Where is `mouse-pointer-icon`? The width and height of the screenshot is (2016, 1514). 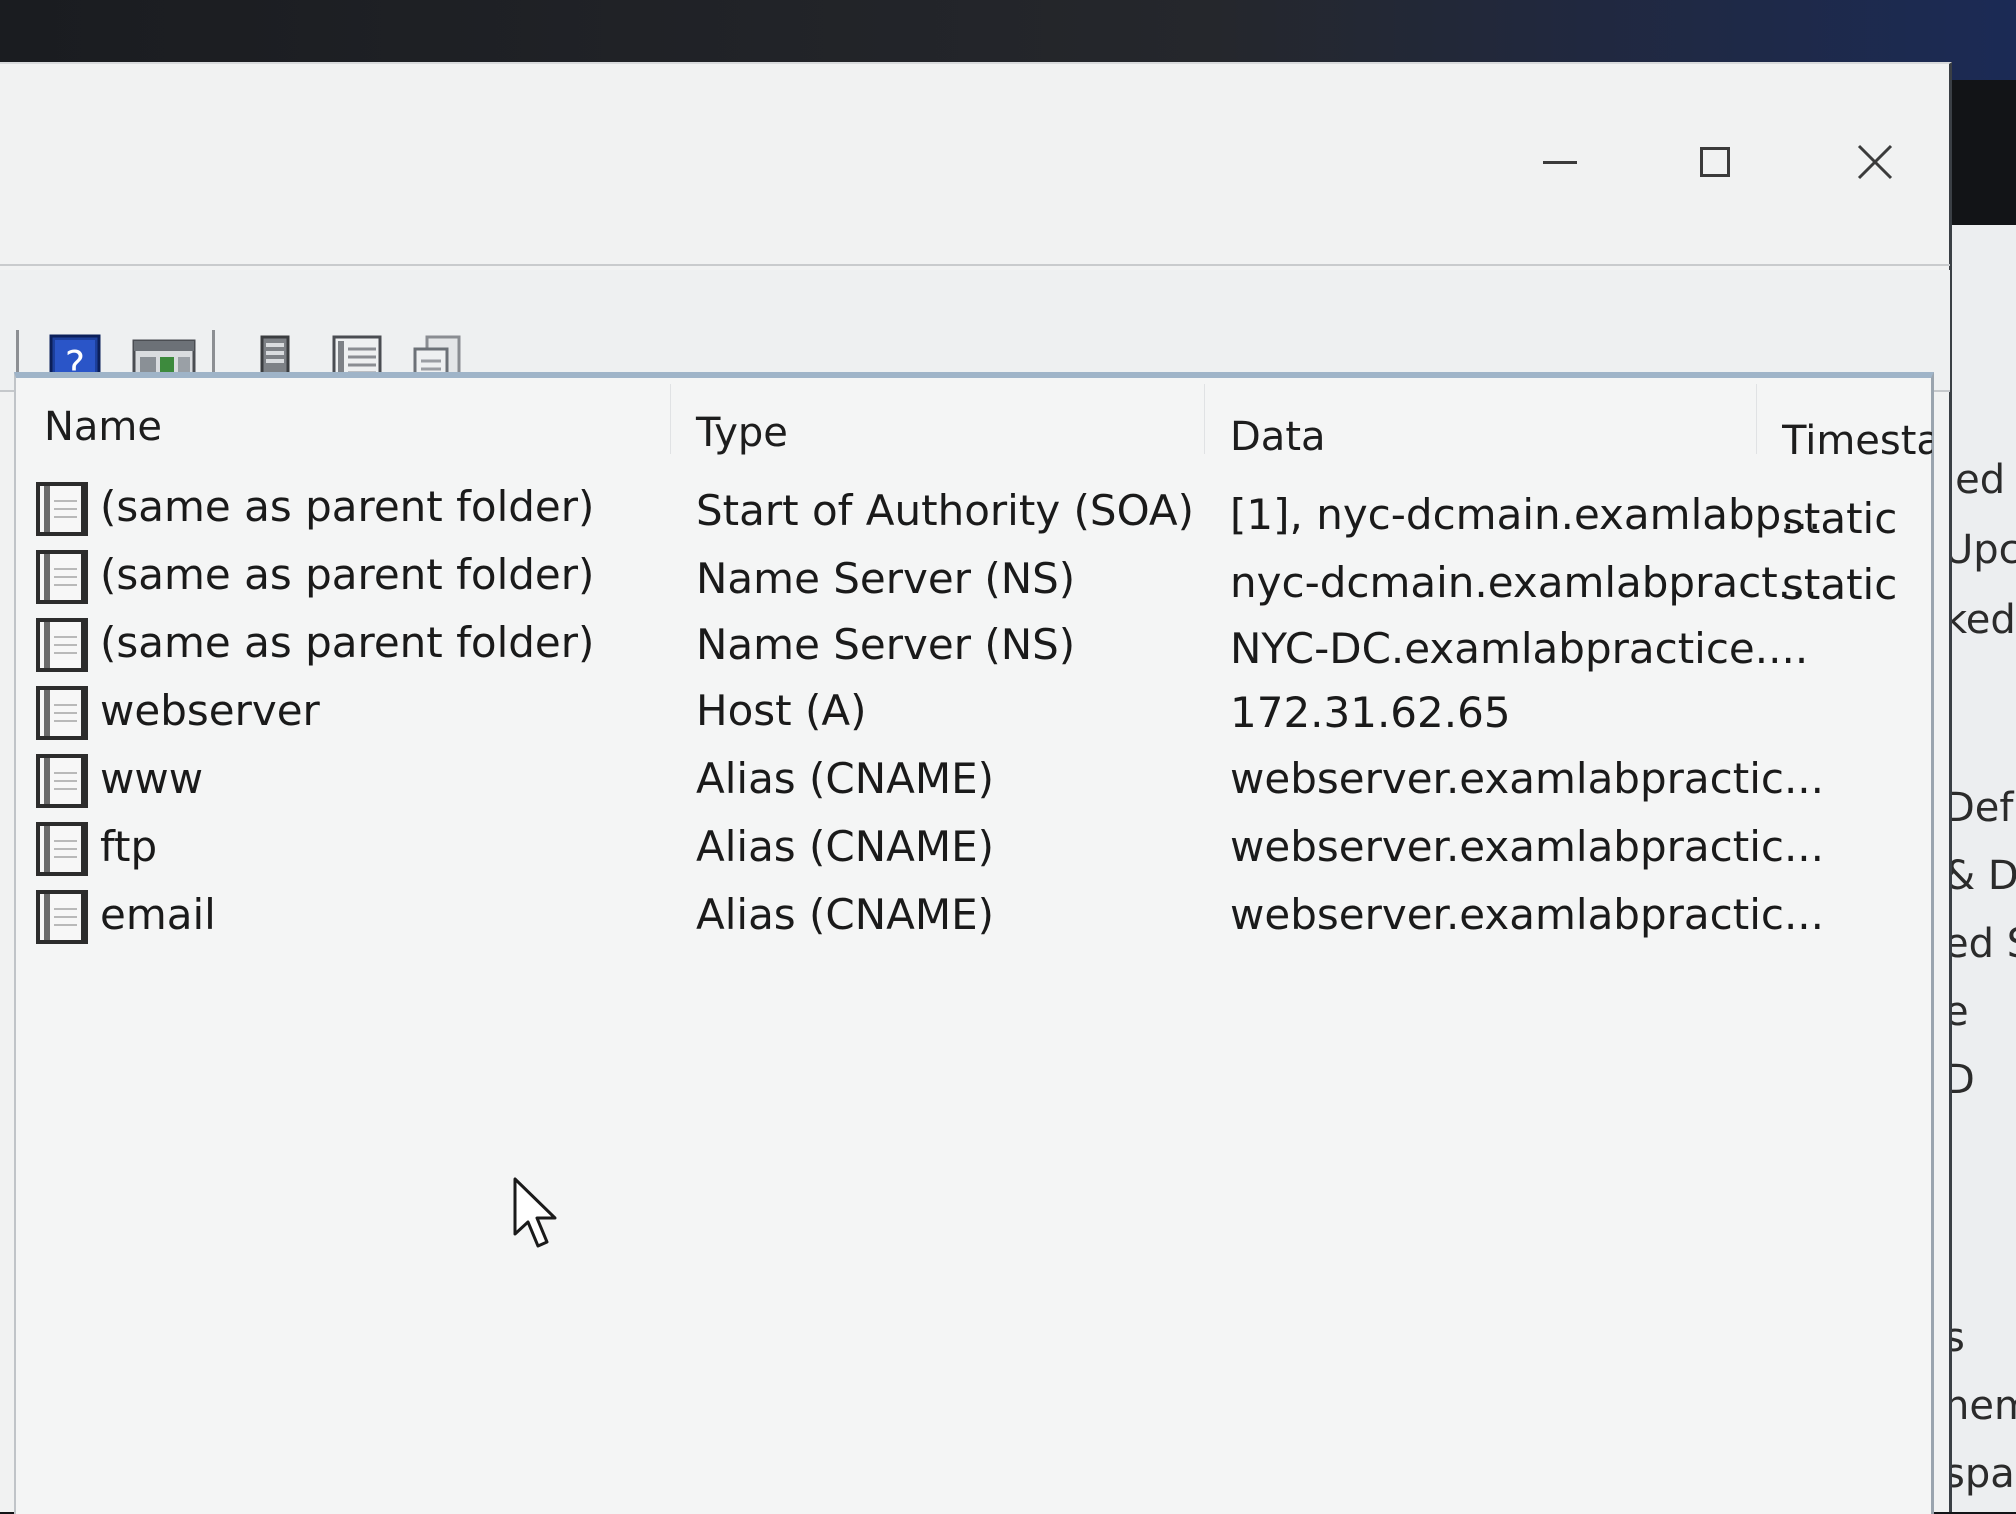
mouse-pointer-icon is located at coordinates (535, 1212).